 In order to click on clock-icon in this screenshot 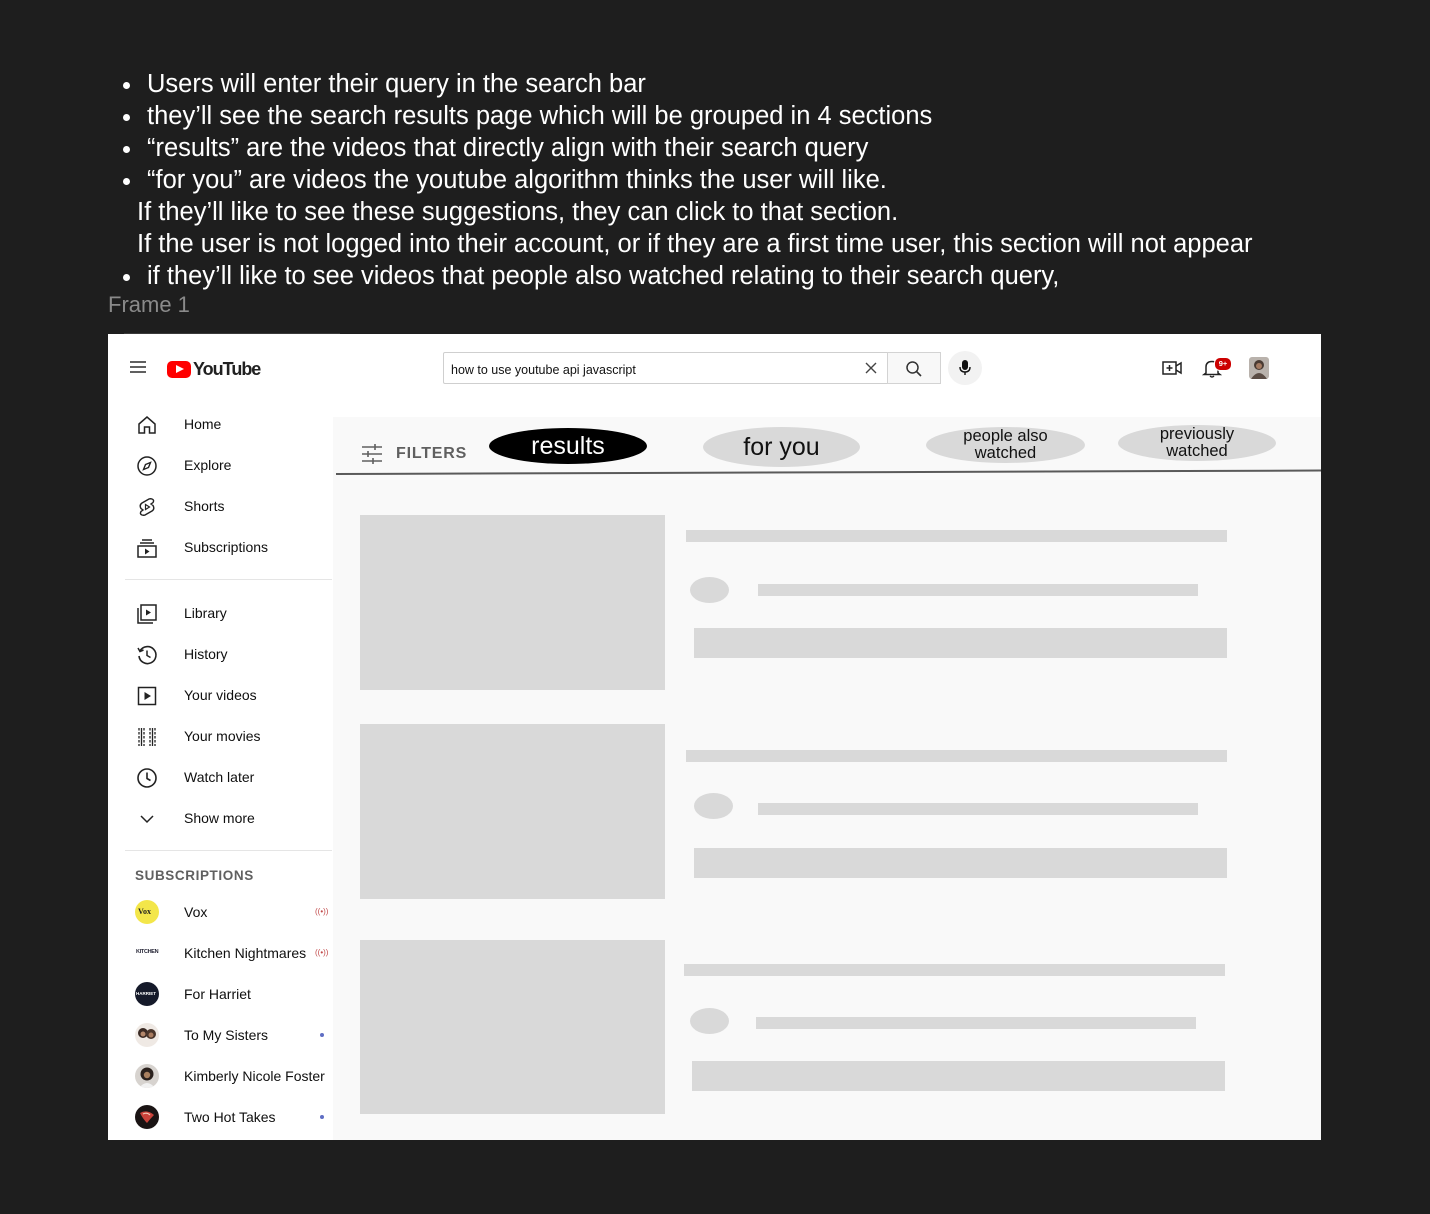, I will do `click(147, 778)`.